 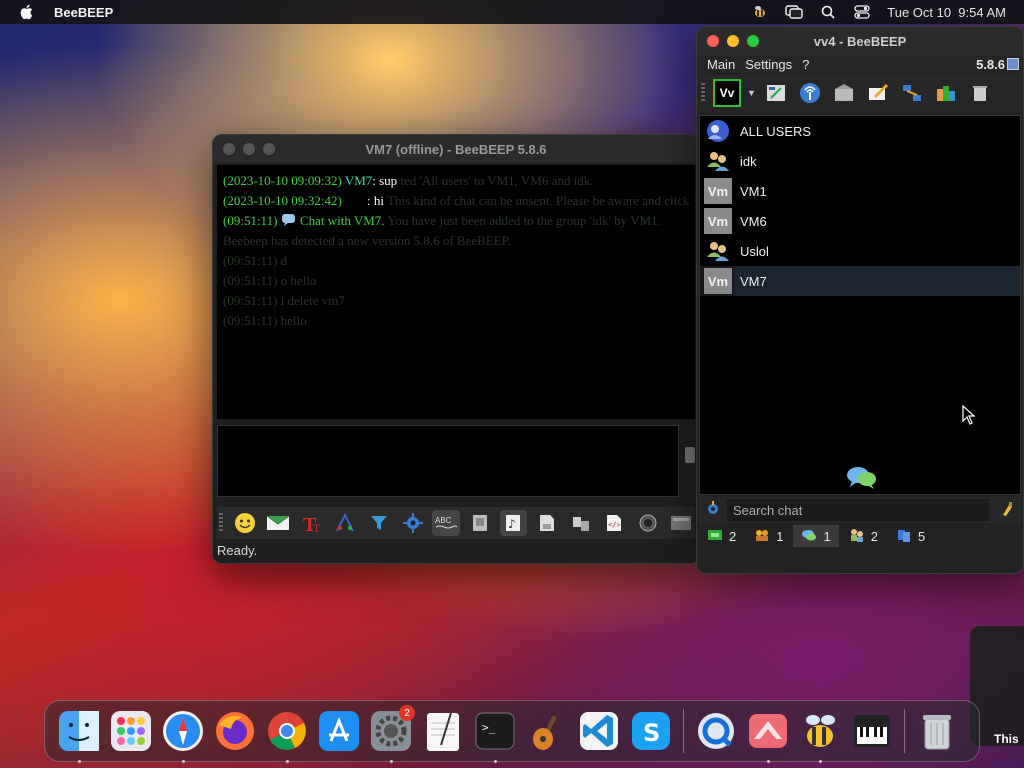 What do you see at coordinates (946, 93) in the screenshot?
I see `plugins-icon` at bounding box center [946, 93].